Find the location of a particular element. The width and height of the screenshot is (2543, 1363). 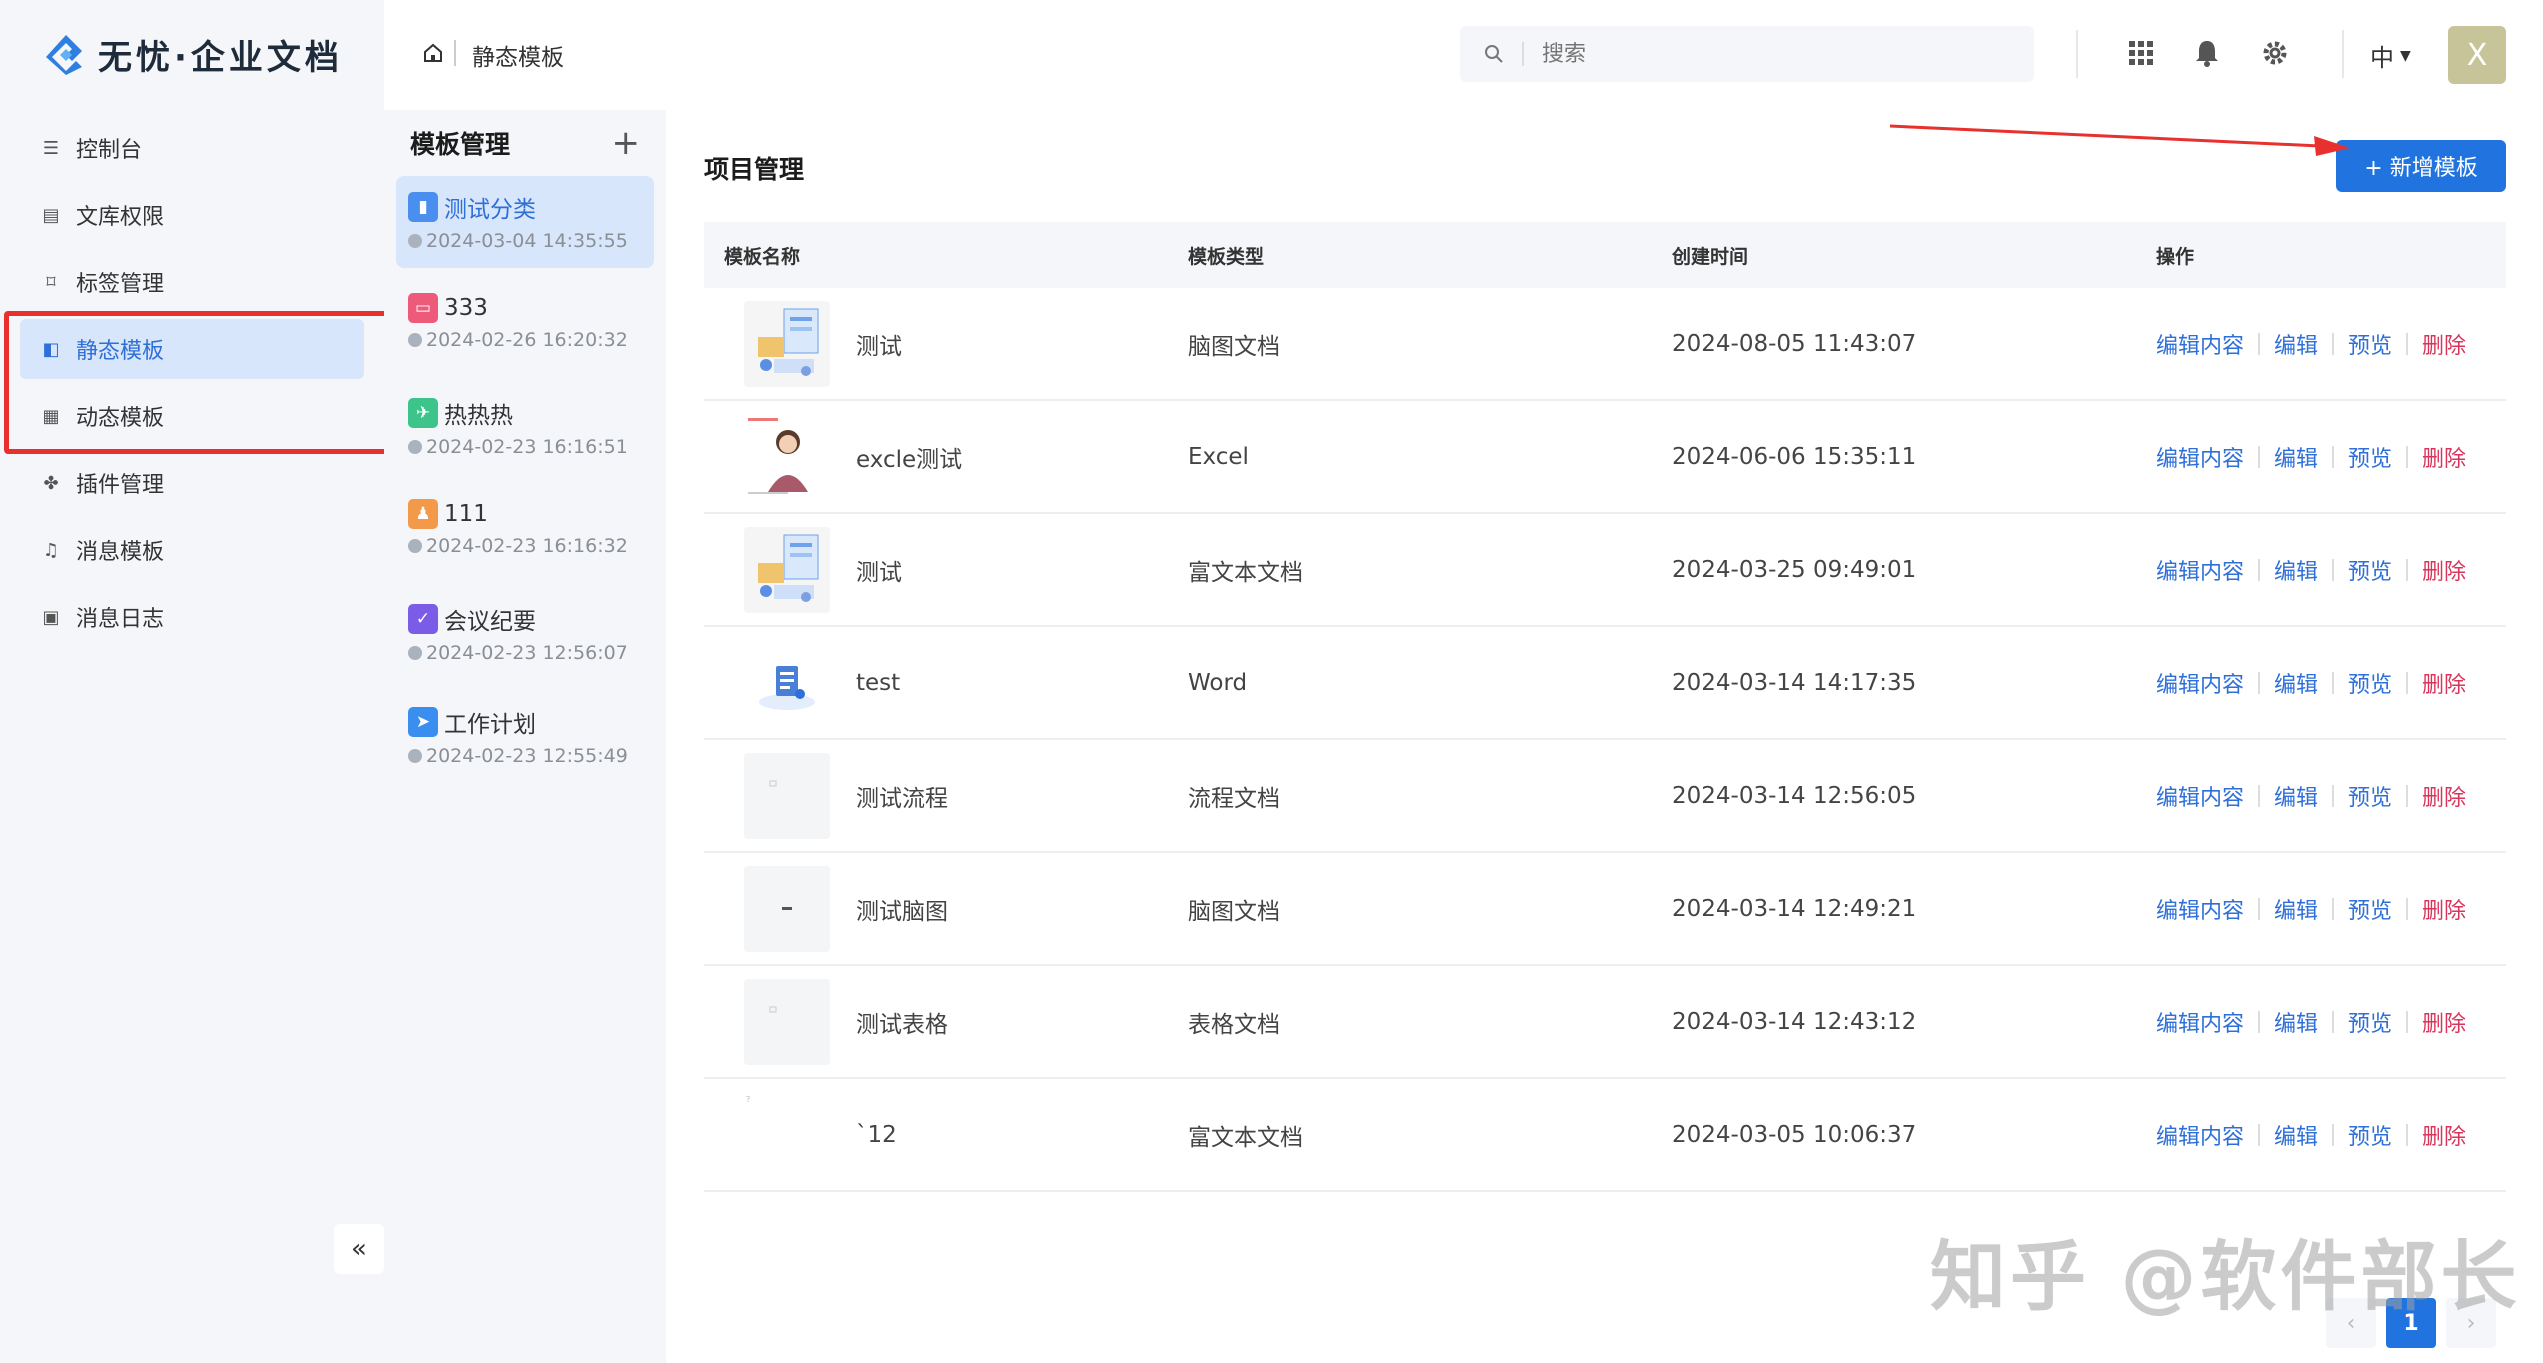

category-time: 2024-03-04 14:35:55 is located at coordinates (527, 241).